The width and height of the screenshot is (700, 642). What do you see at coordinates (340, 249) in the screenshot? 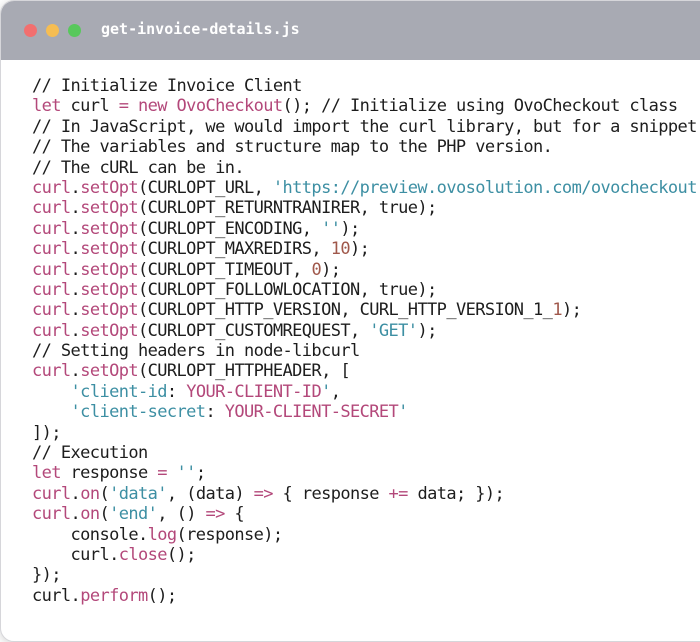
I see `code-token-number: 10` at bounding box center [340, 249].